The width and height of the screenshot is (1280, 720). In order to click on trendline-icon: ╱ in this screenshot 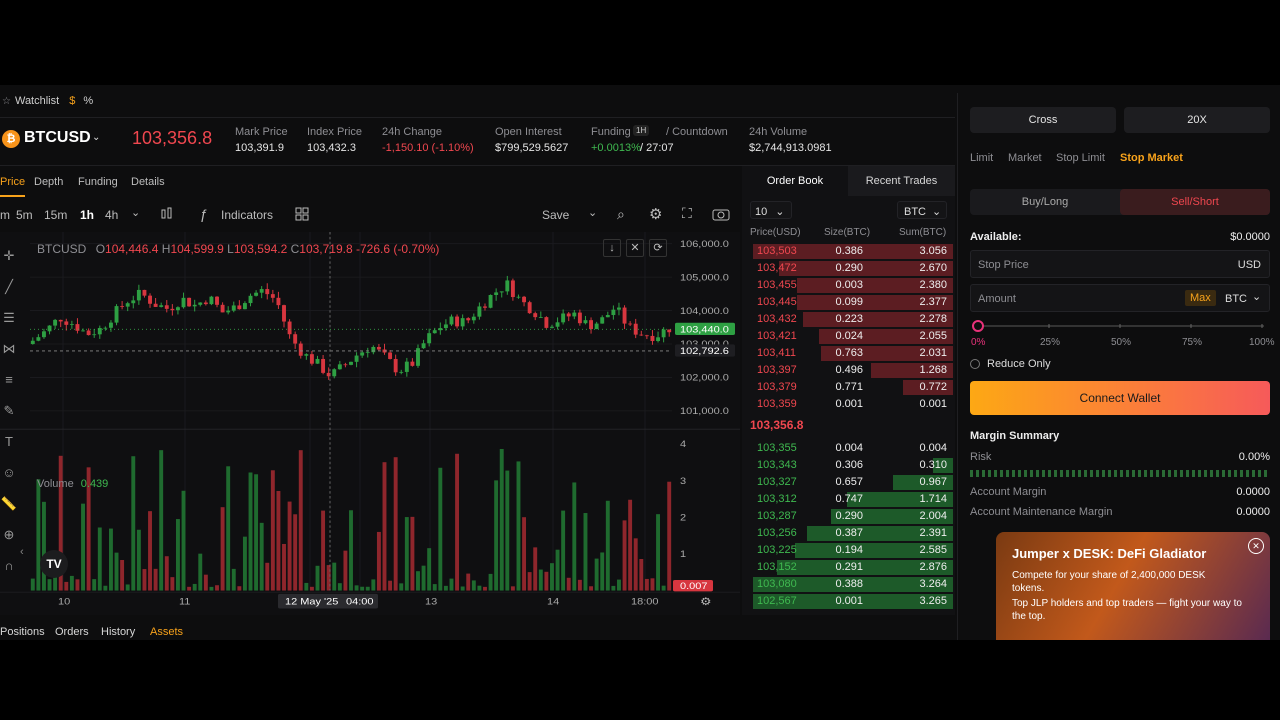, I will do `click(9, 286)`.